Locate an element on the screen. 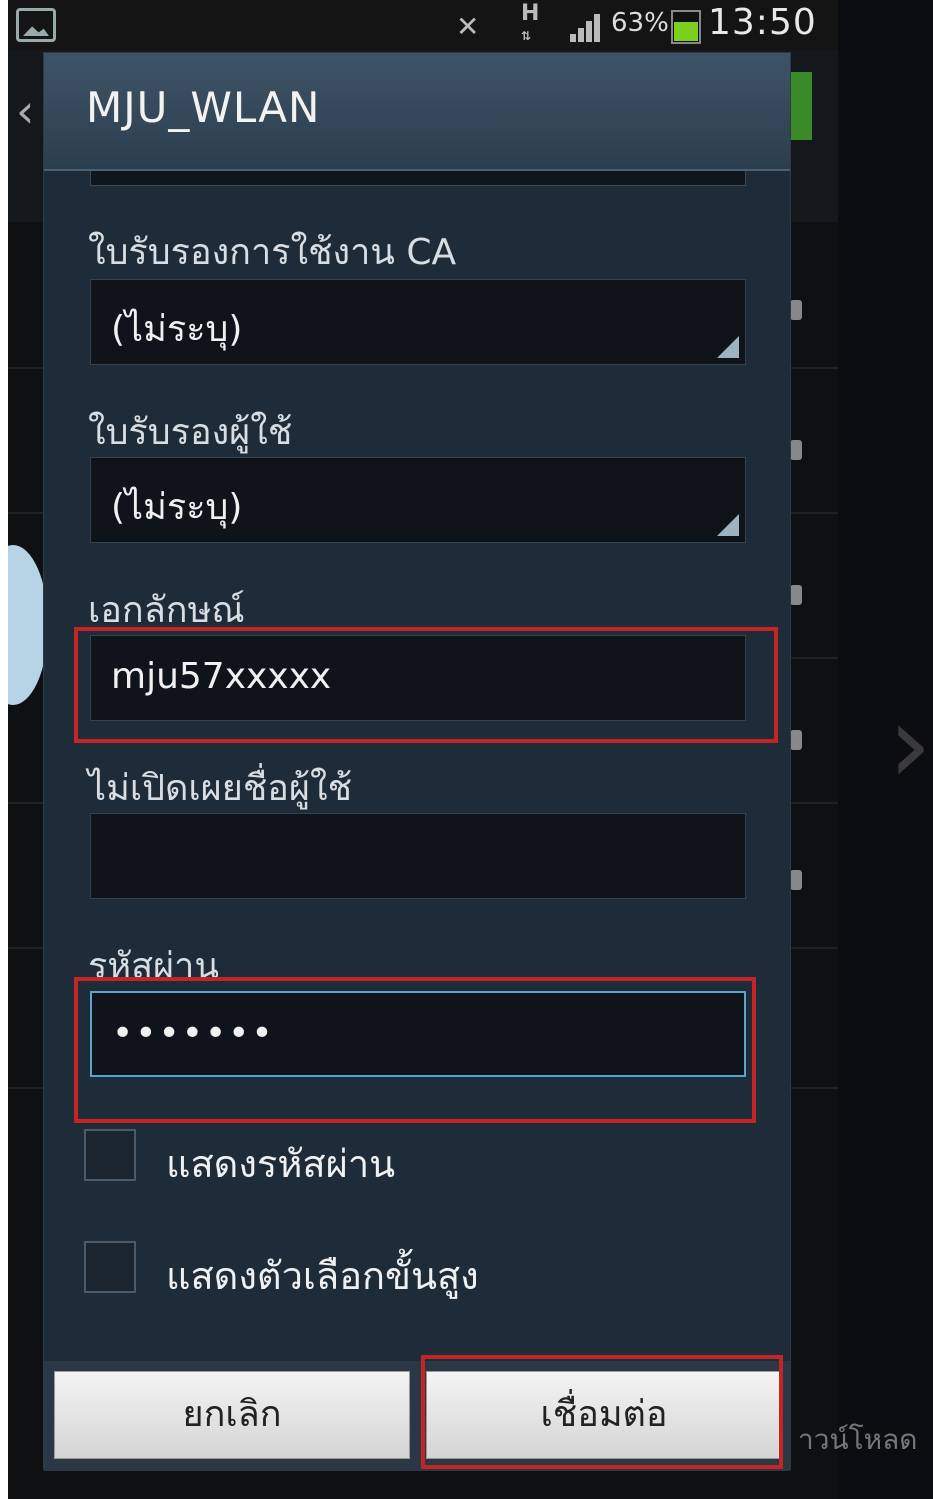  show-password-checkbox is located at coordinates (110, 1155).